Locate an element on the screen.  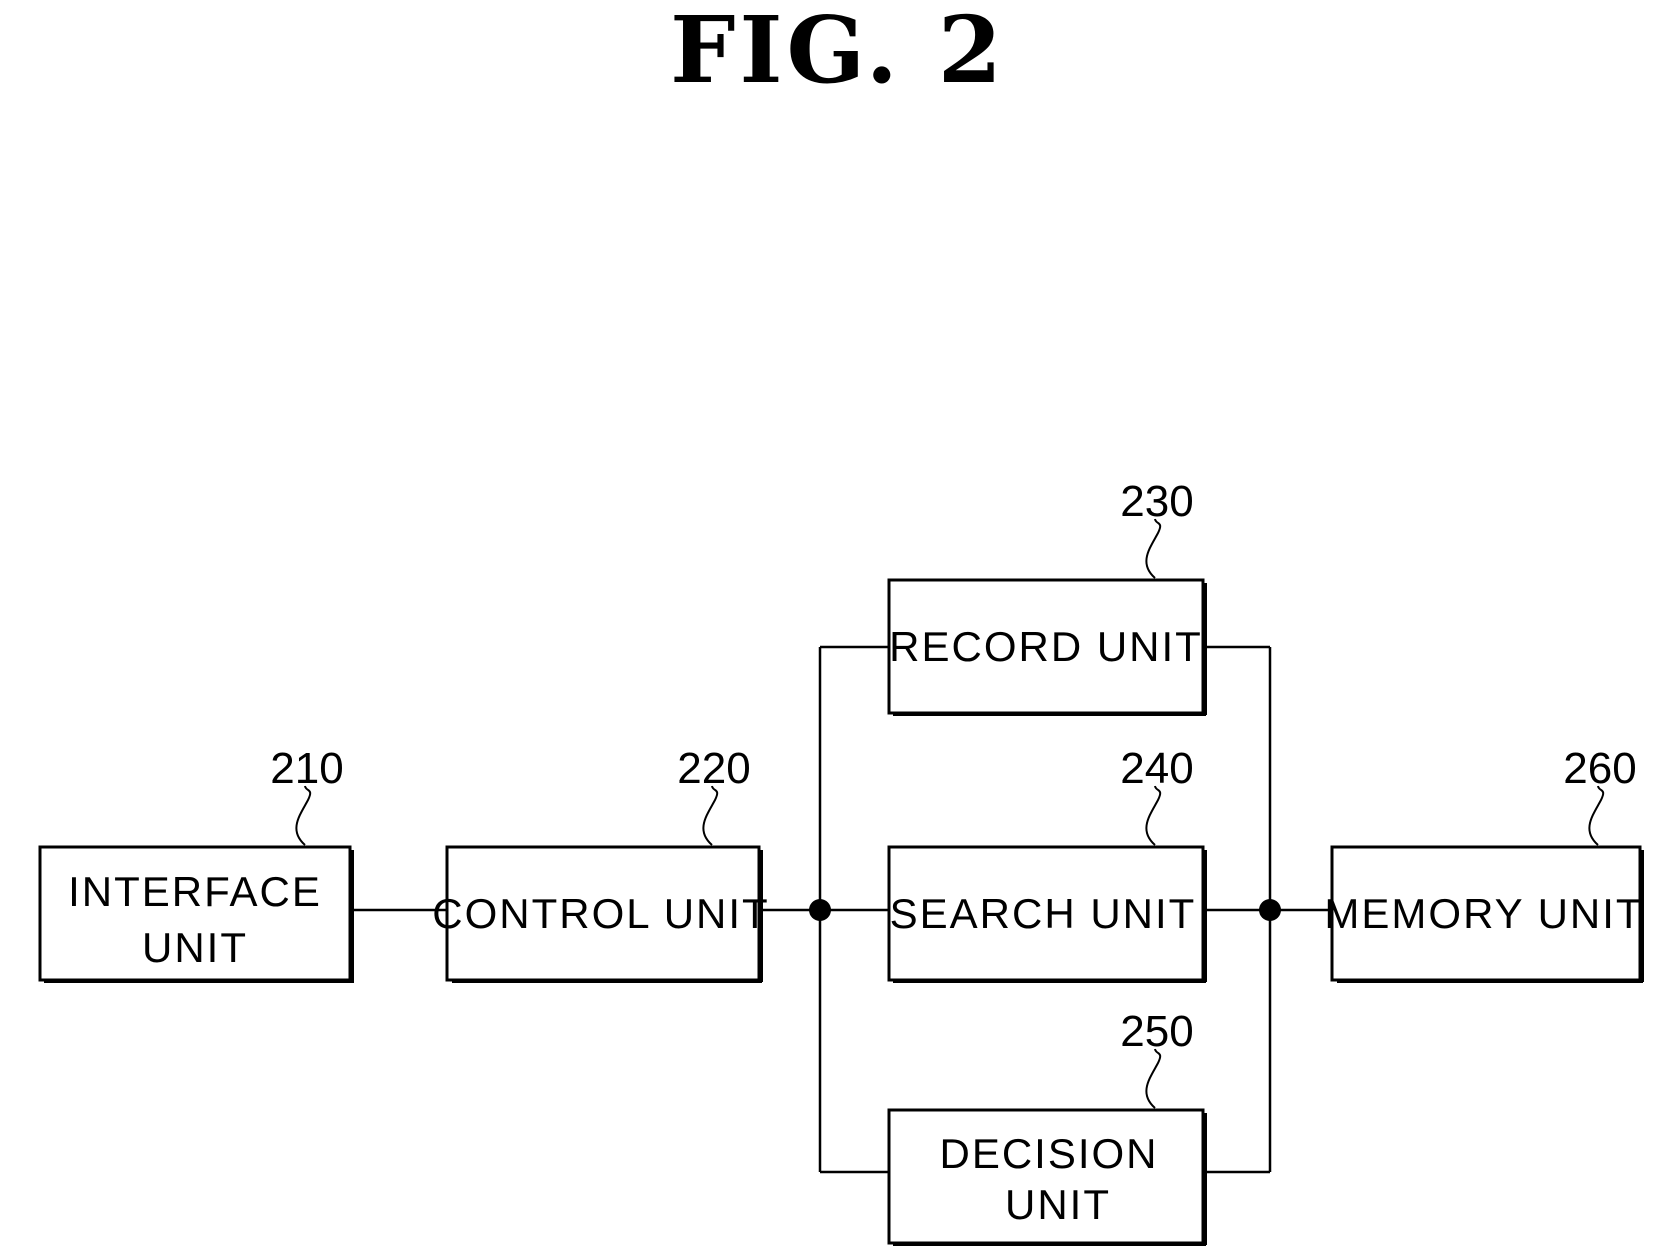
block-search-unit: SEARCH UNIT 240 is located at coordinates (1047, 863).